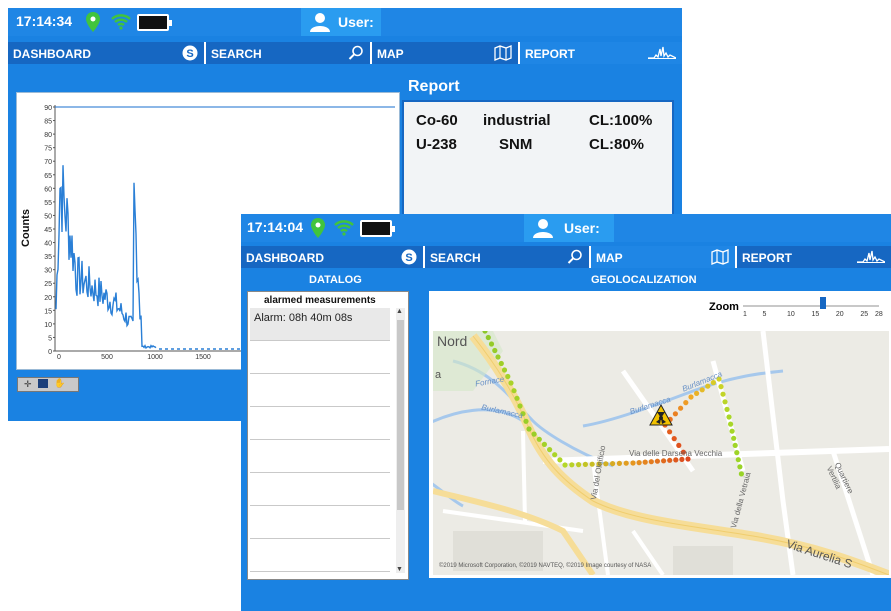 The width and height of the screenshot is (891, 611). Describe the element at coordinates (399, 569) in the screenshot. I see `scroll-down-icon: ▼` at that location.